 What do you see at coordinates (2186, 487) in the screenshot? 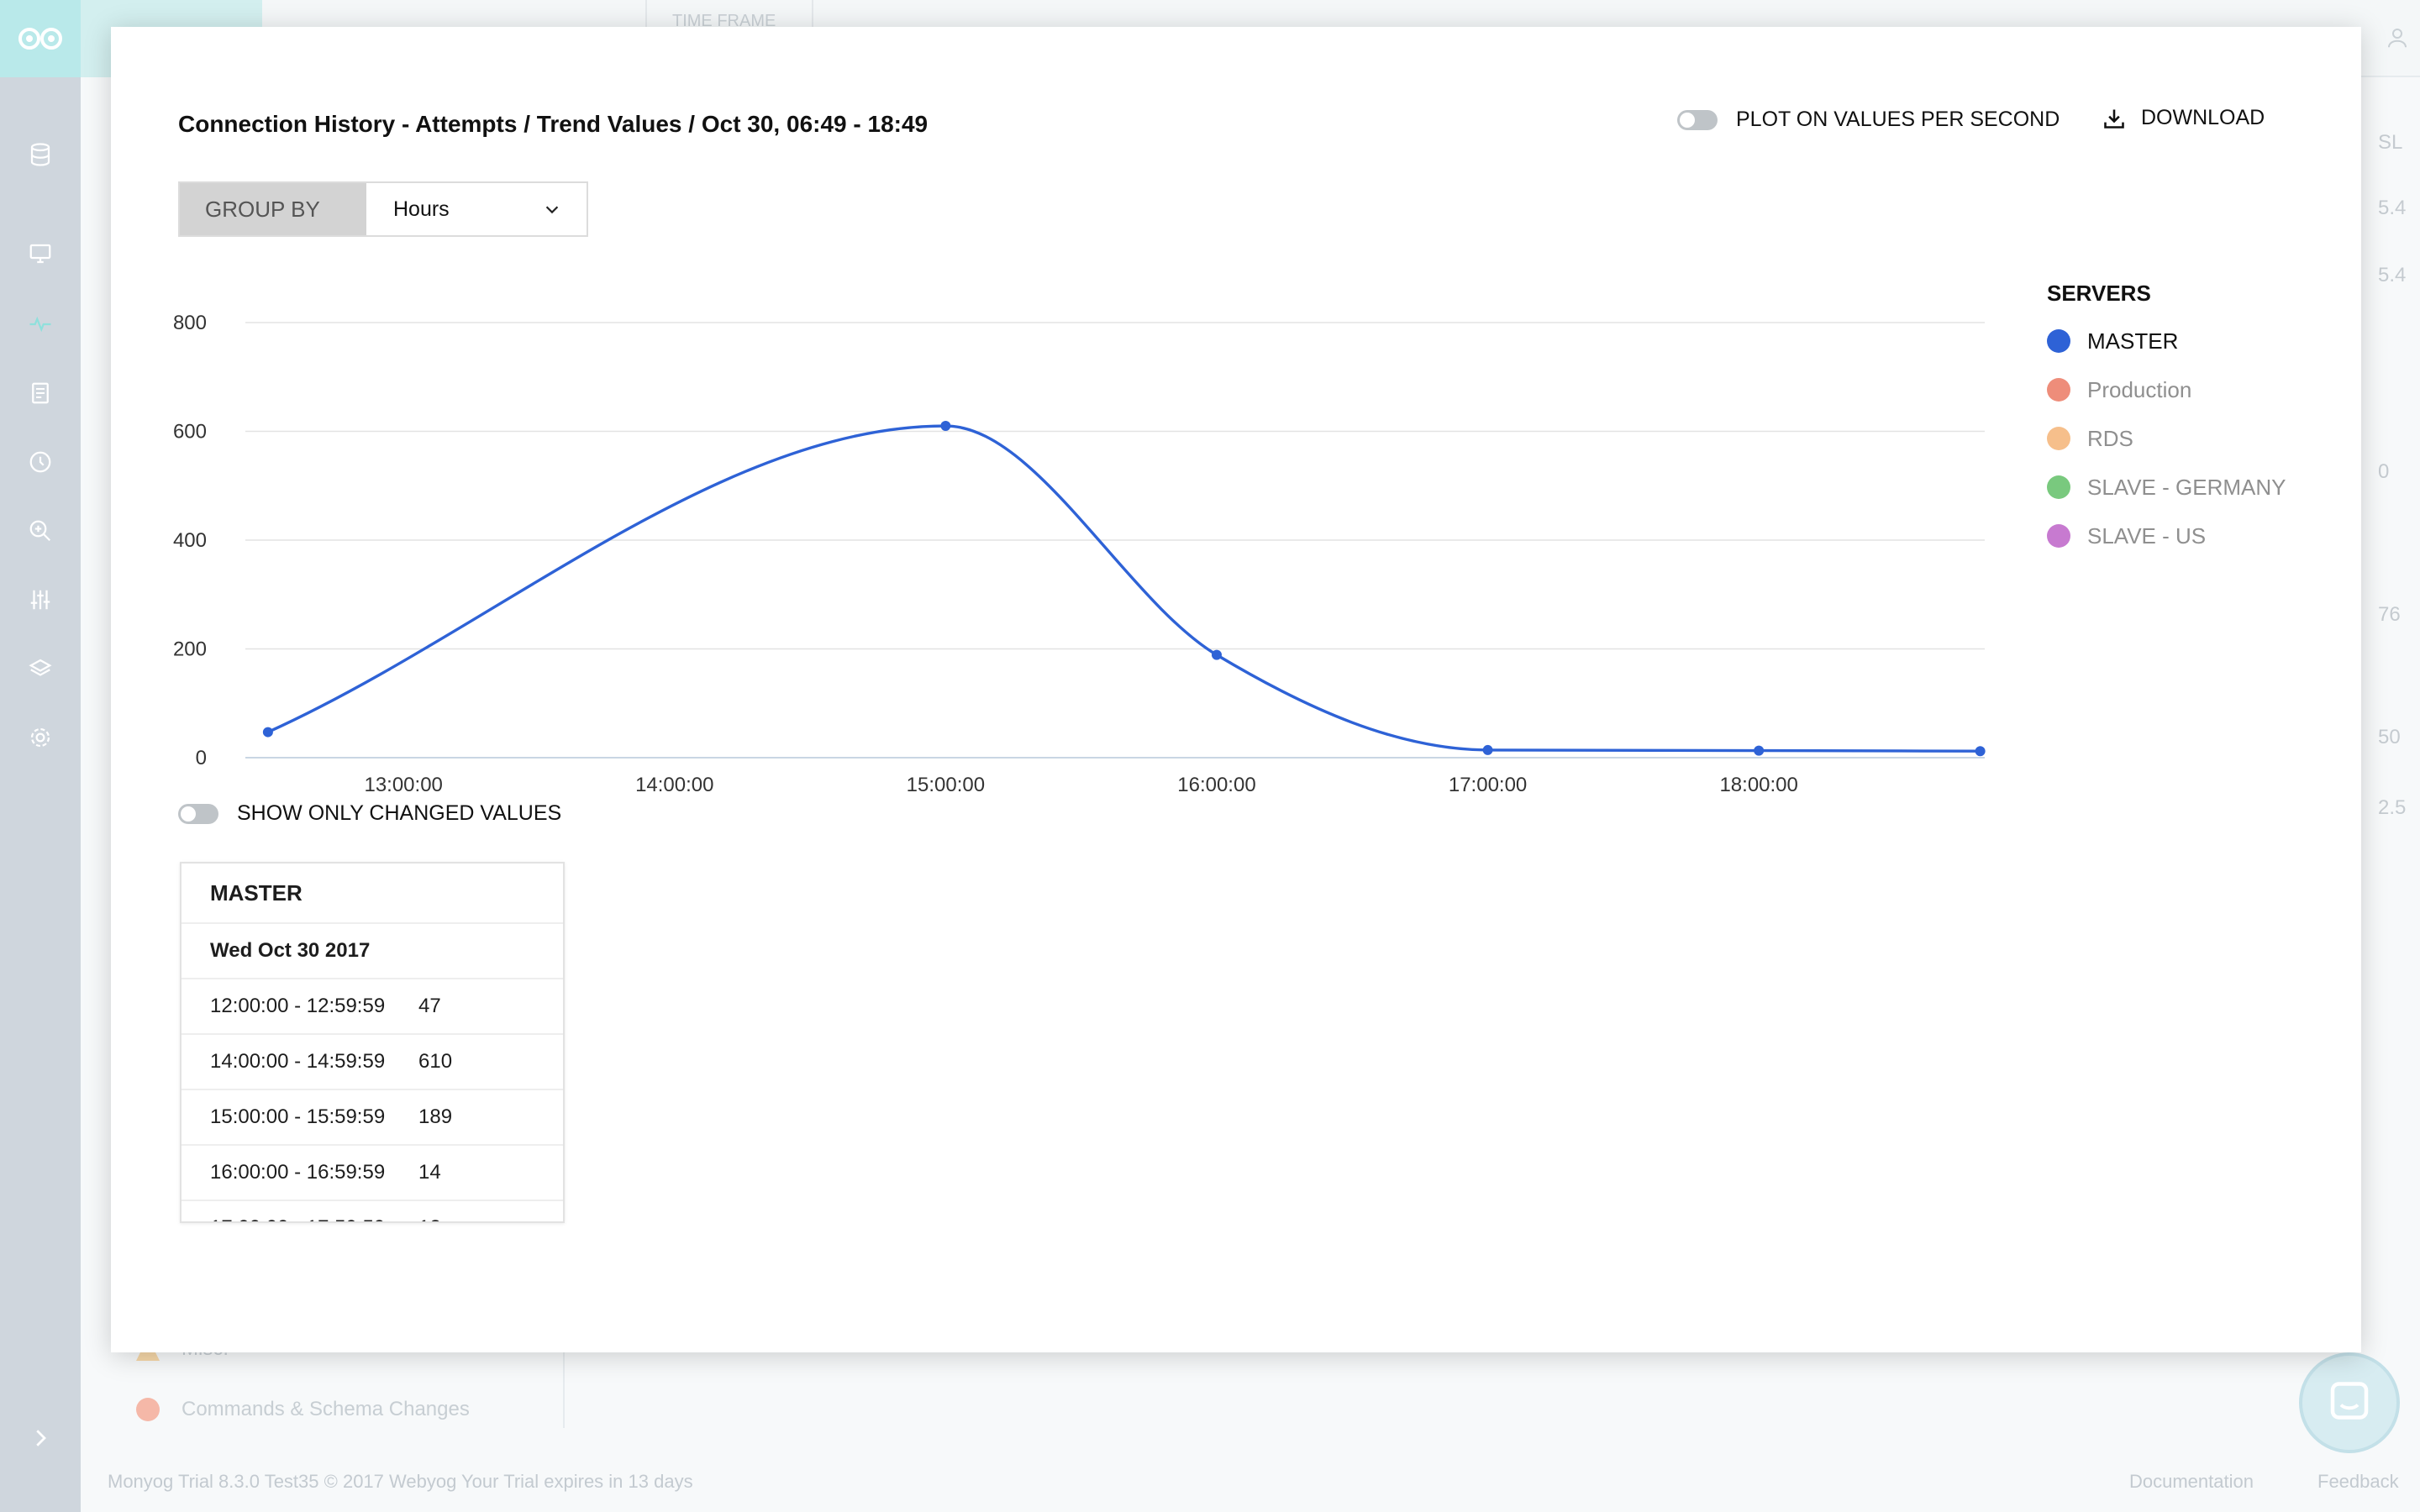
I see `legend-label: SLAVE - GERMANY` at bounding box center [2186, 487].